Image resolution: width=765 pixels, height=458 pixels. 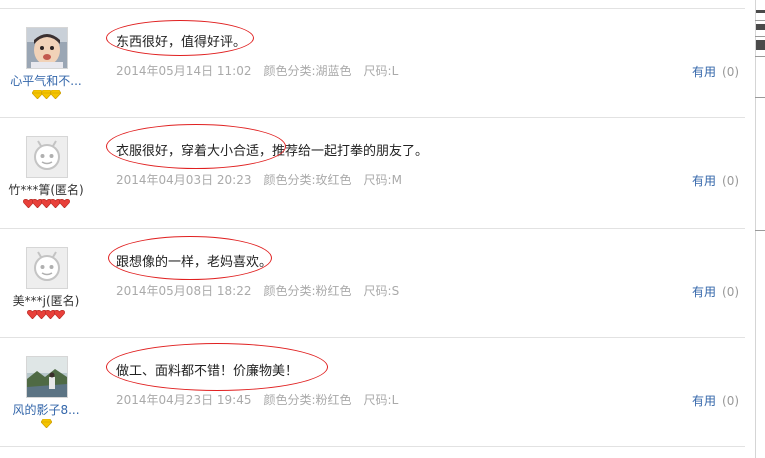 What do you see at coordinates (307, 71) in the screenshot?
I see `review-color: 颜色分类:湖蓝色` at bounding box center [307, 71].